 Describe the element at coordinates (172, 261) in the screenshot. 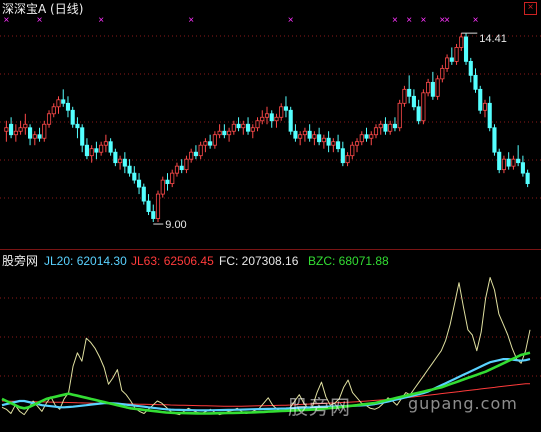

I see `legend-jl63: JL63: 62506.45` at that location.